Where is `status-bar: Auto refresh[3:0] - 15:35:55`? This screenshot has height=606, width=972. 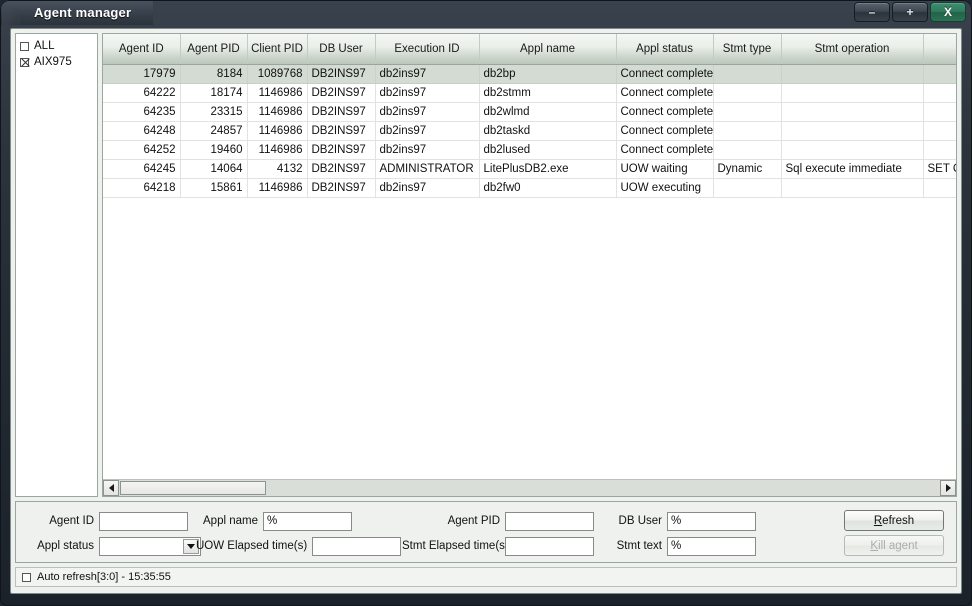
status-bar: Auto refresh[3:0] - 15:35:55 is located at coordinates (486, 577).